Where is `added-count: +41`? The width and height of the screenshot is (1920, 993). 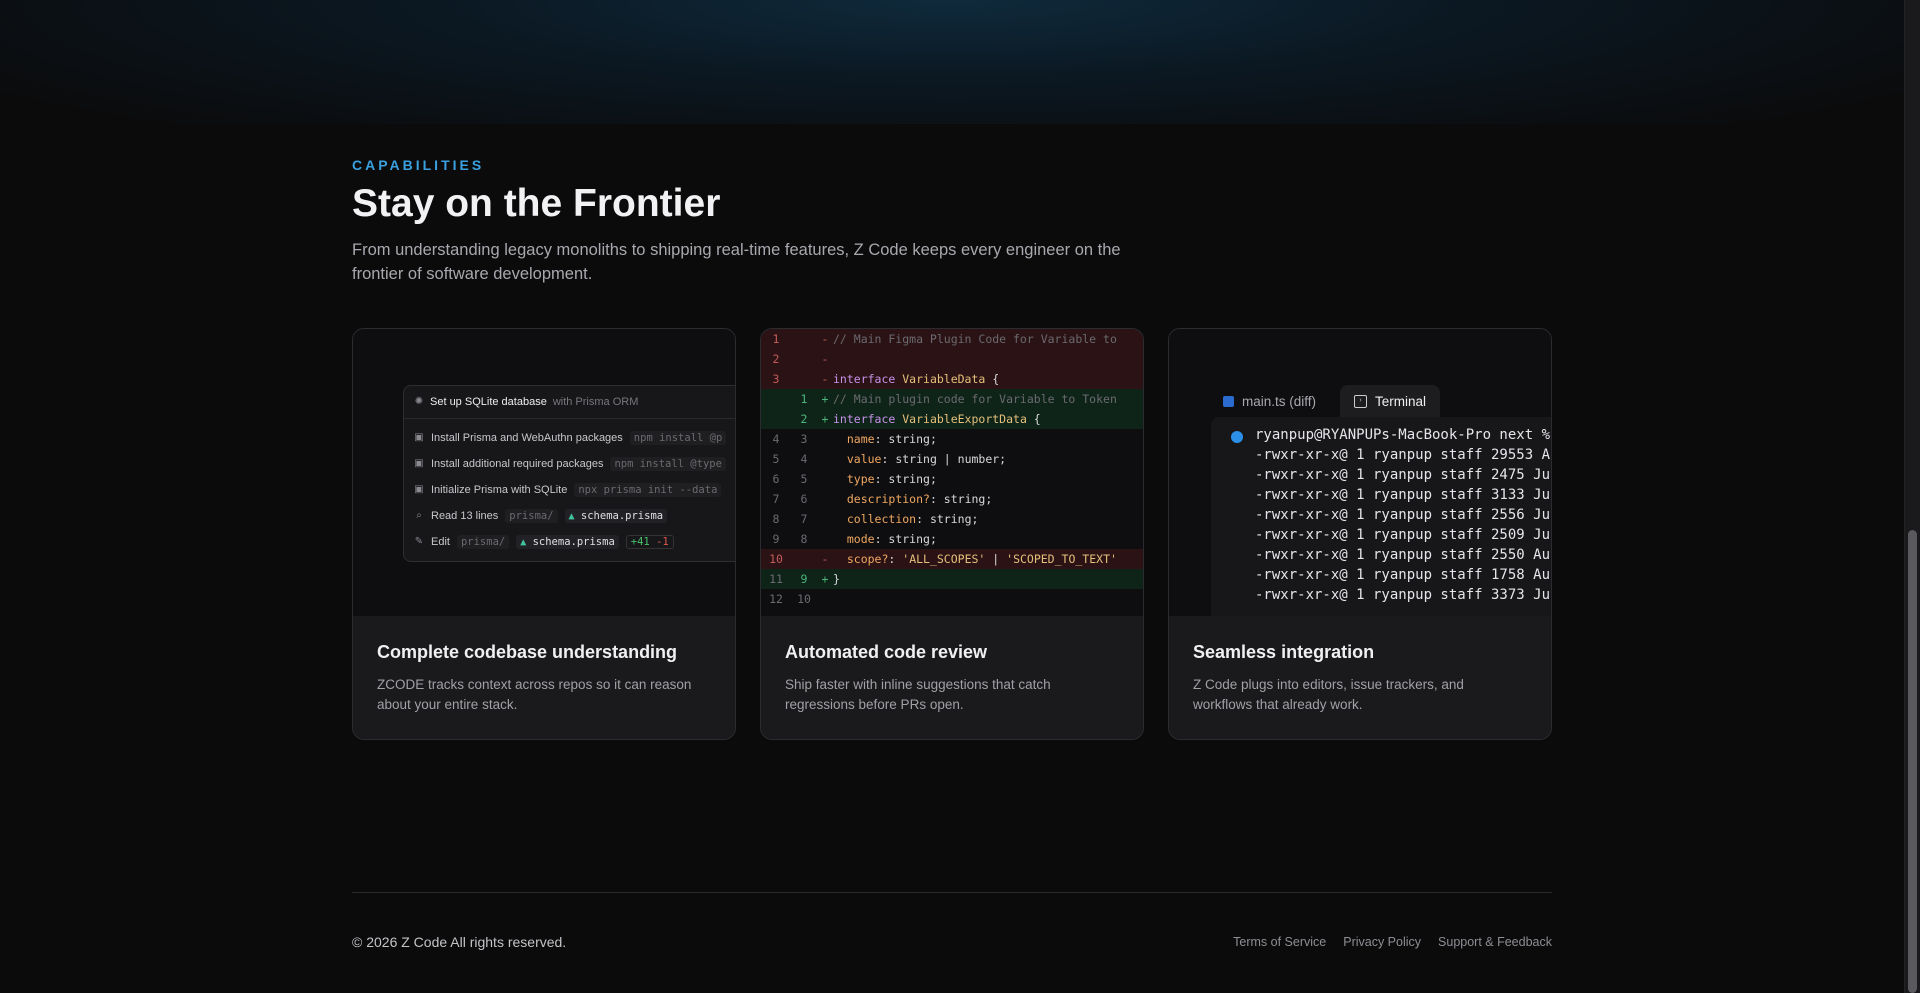
added-count: +41 is located at coordinates (640, 542).